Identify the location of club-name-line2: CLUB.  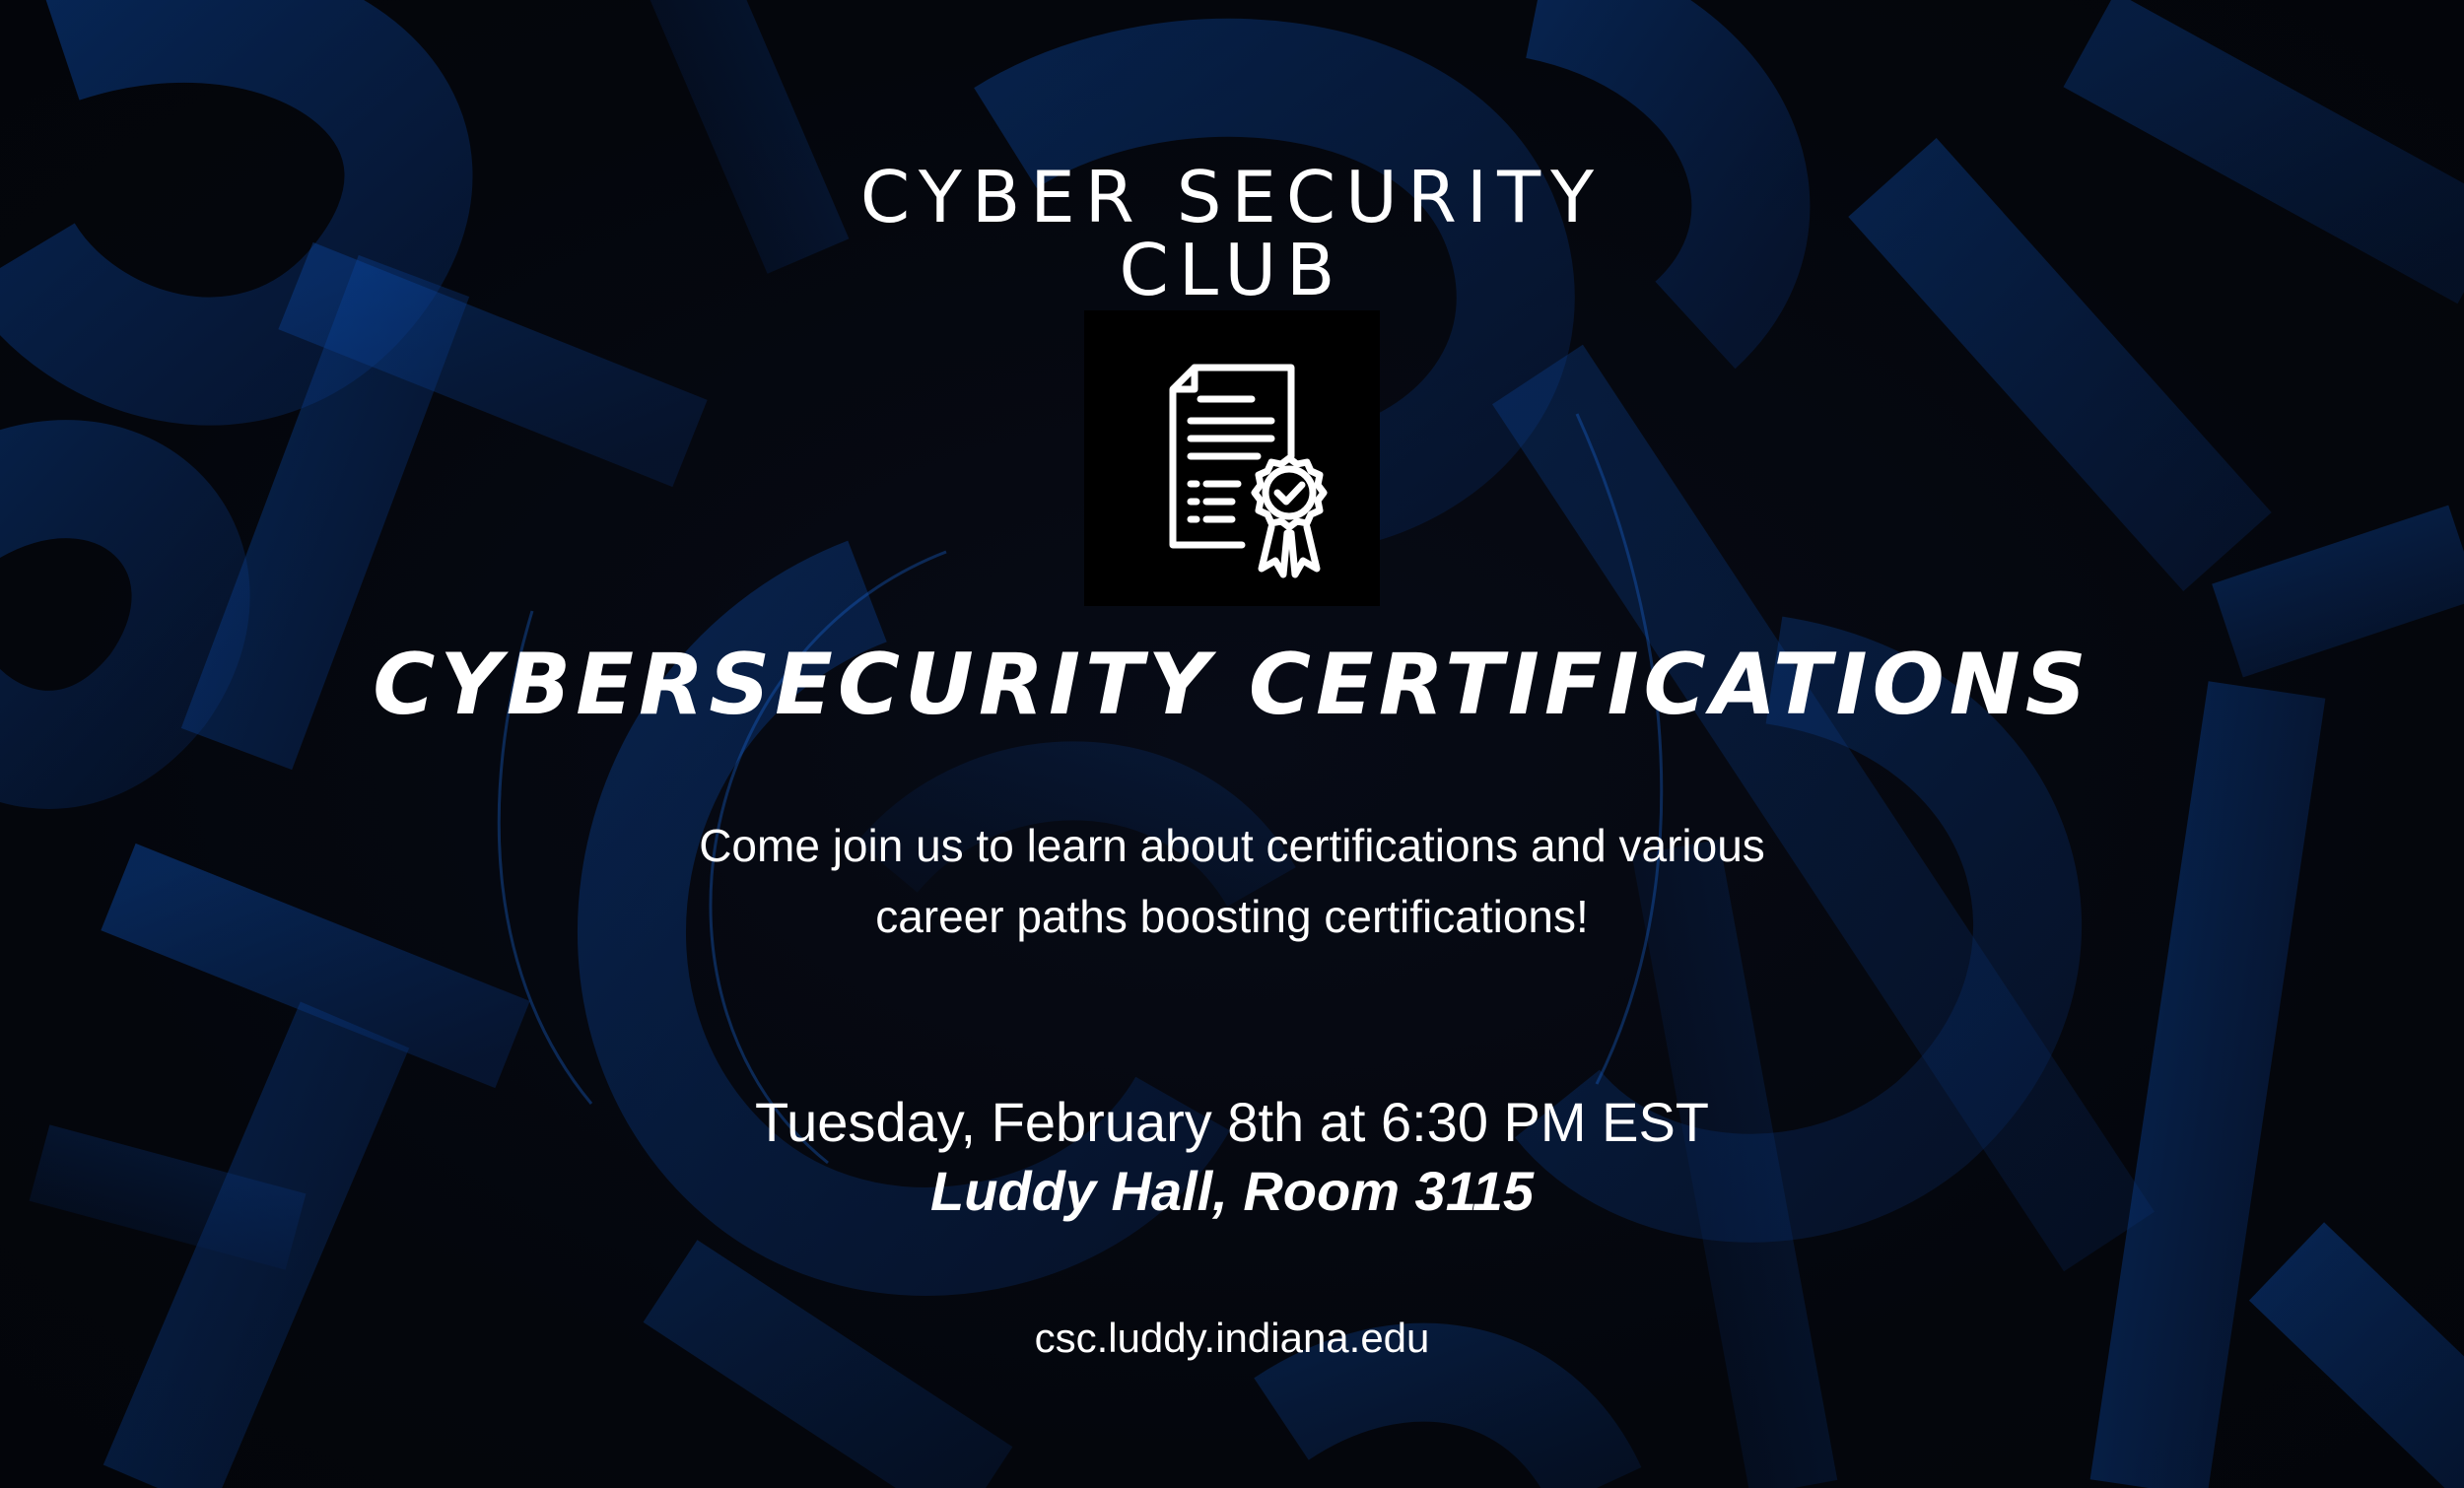
(1232, 270).